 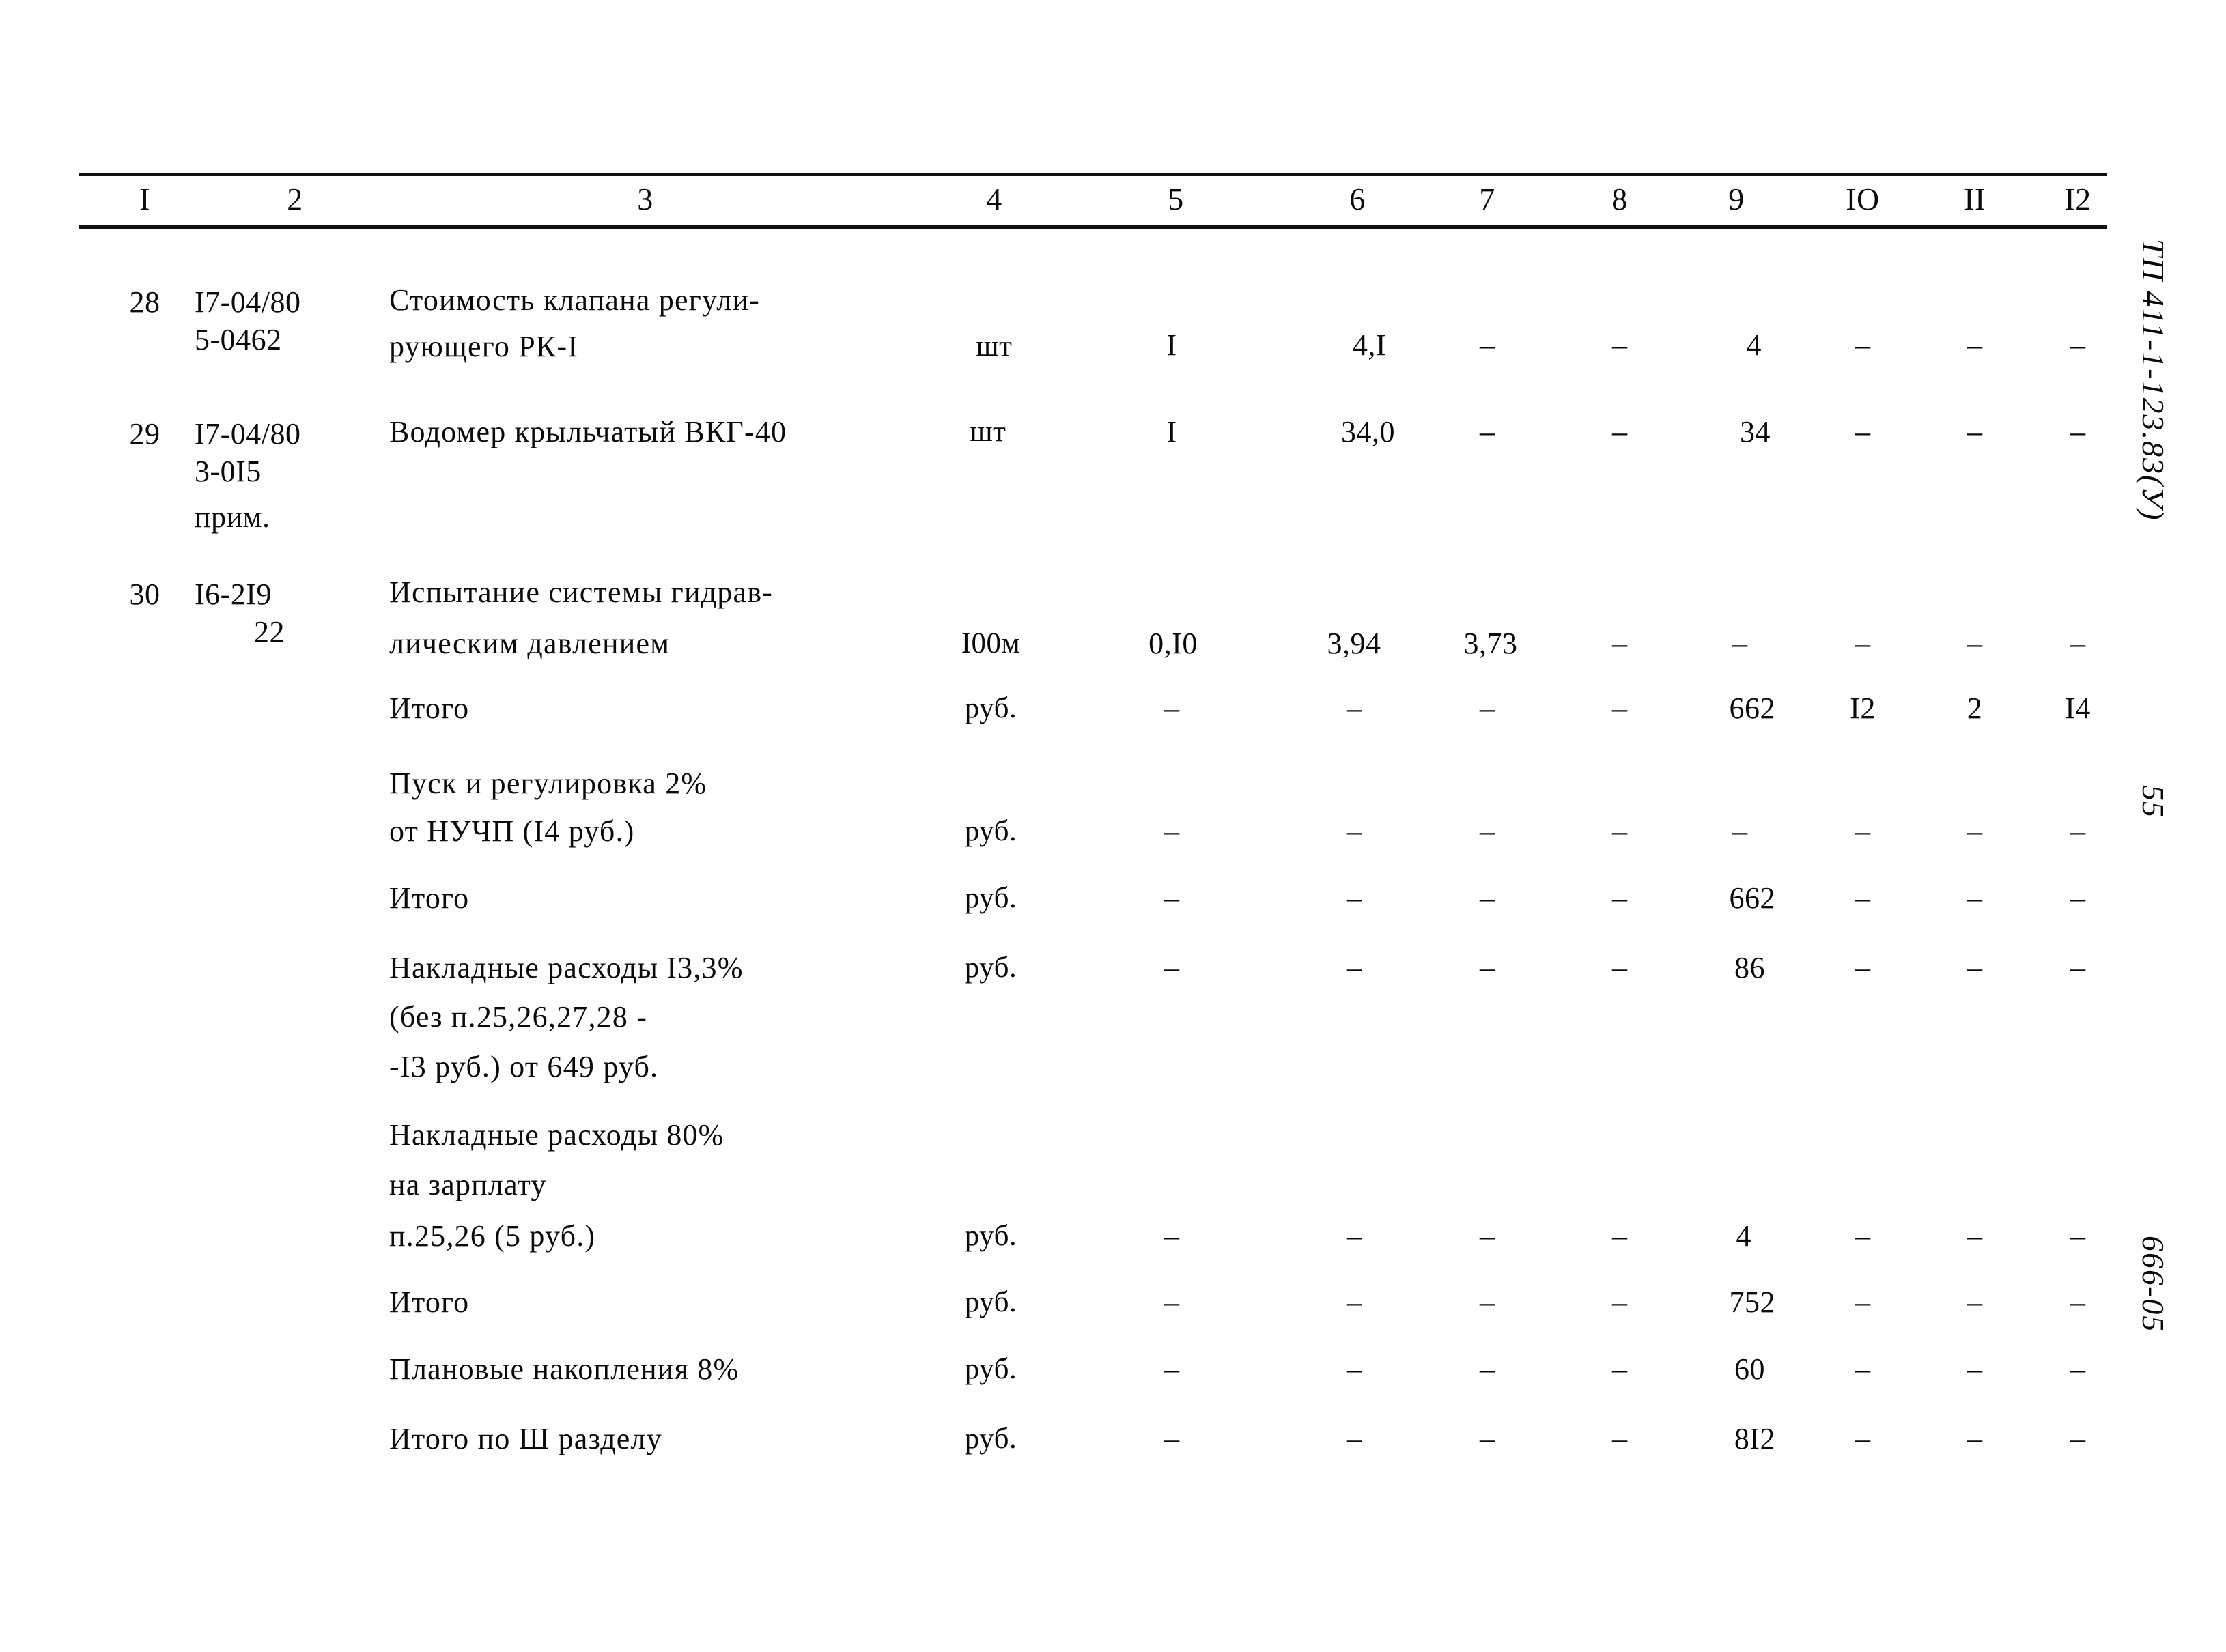 What do you see at coordinates (2077, 199) in the screenshot?
I see `column-header-12: I2` at bounding box center [2077, 199].